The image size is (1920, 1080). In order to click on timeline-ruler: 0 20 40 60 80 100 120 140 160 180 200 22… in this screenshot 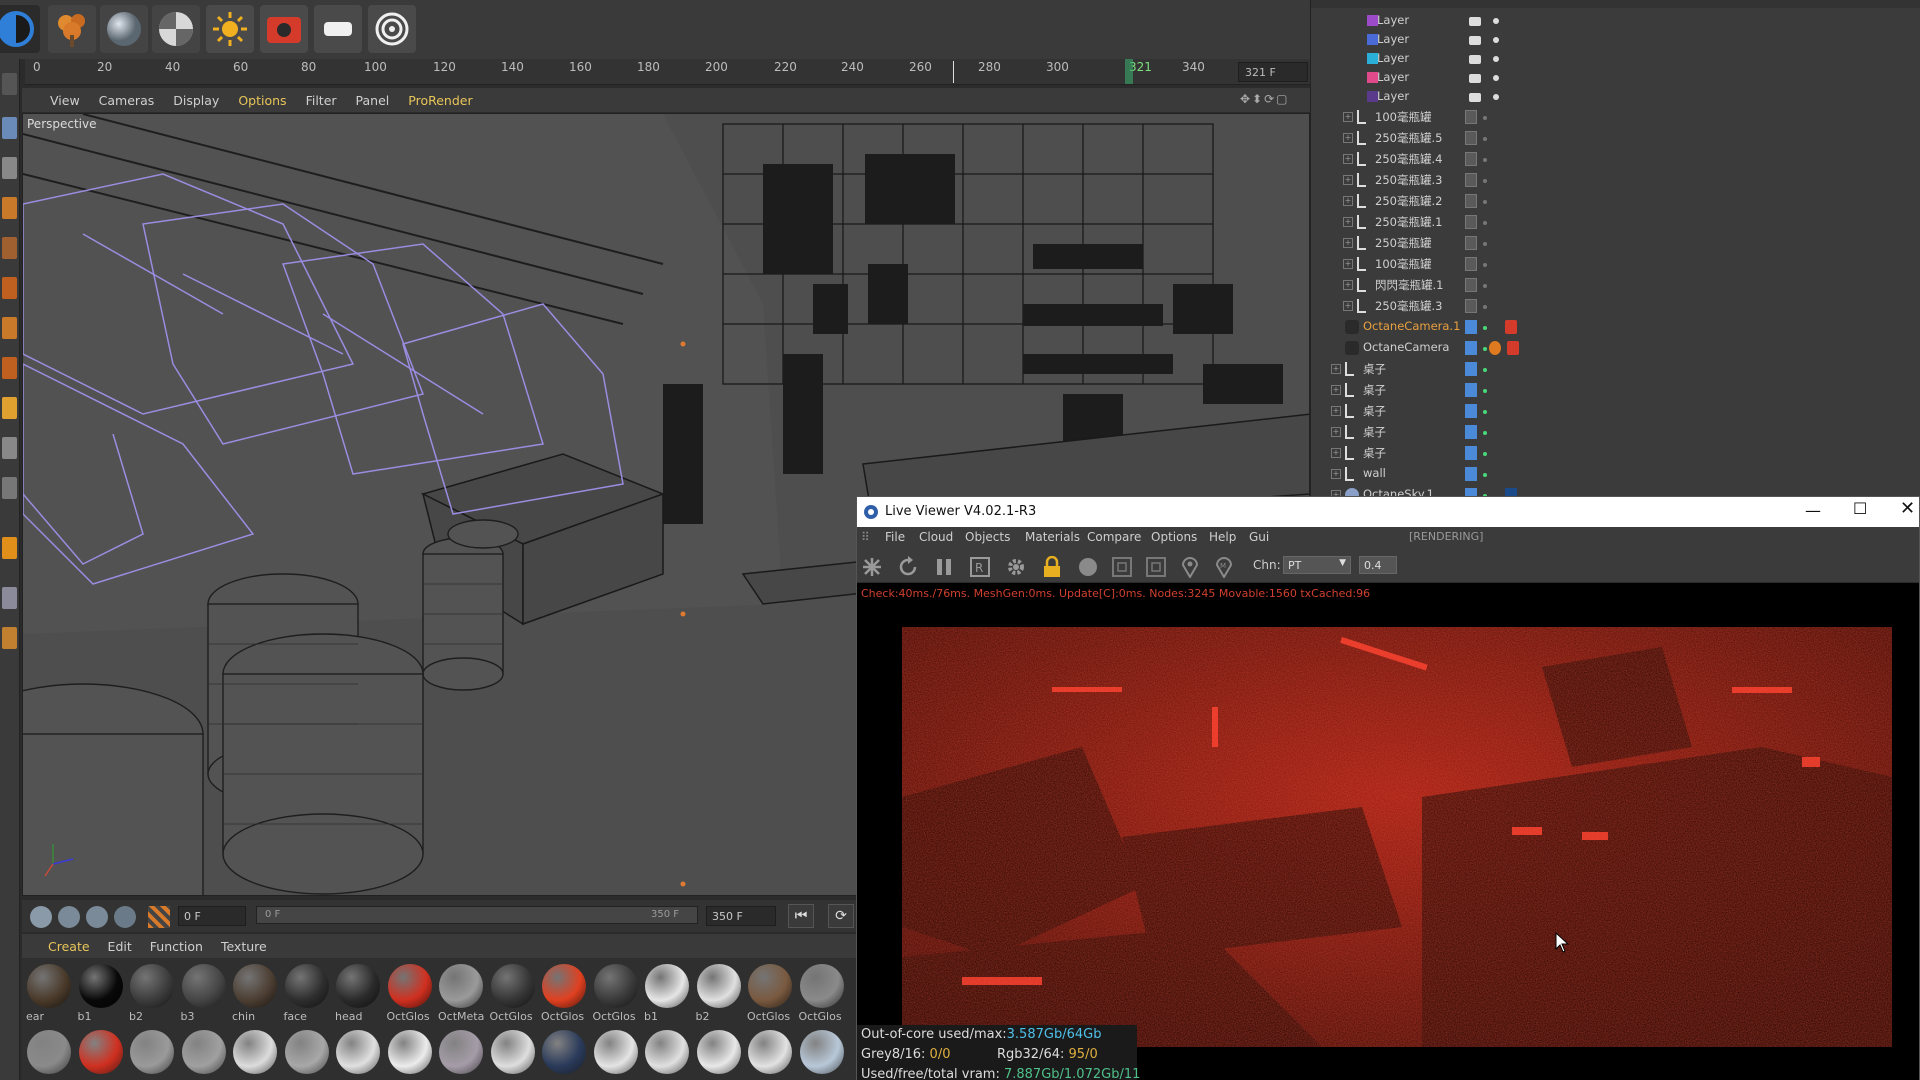, I will do `click(667, 72)`.